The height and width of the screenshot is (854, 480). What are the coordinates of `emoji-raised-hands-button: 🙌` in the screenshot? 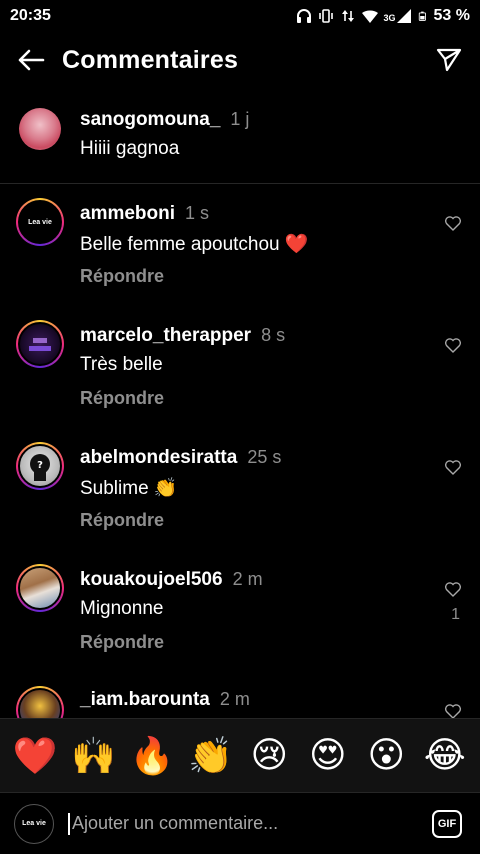 It's located at (94, 756).